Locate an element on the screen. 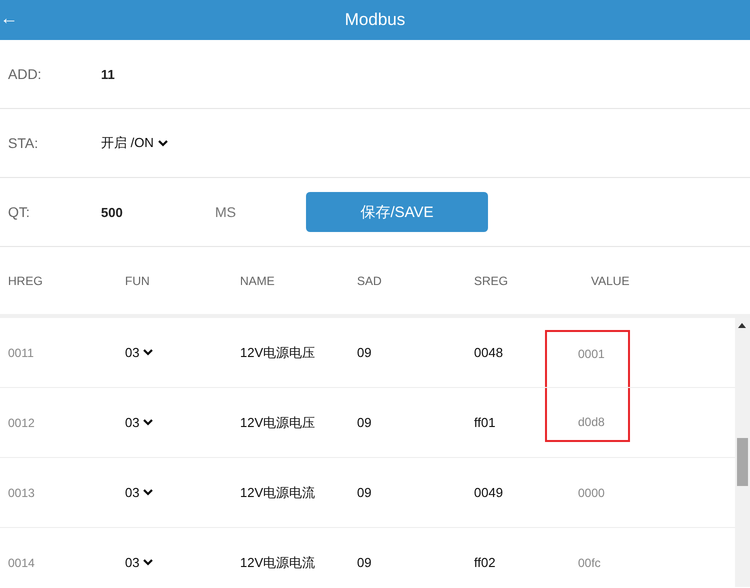 The height and width of the screenshot is (588, 750). field-label: ADD: is located at coordinates (25, 74).